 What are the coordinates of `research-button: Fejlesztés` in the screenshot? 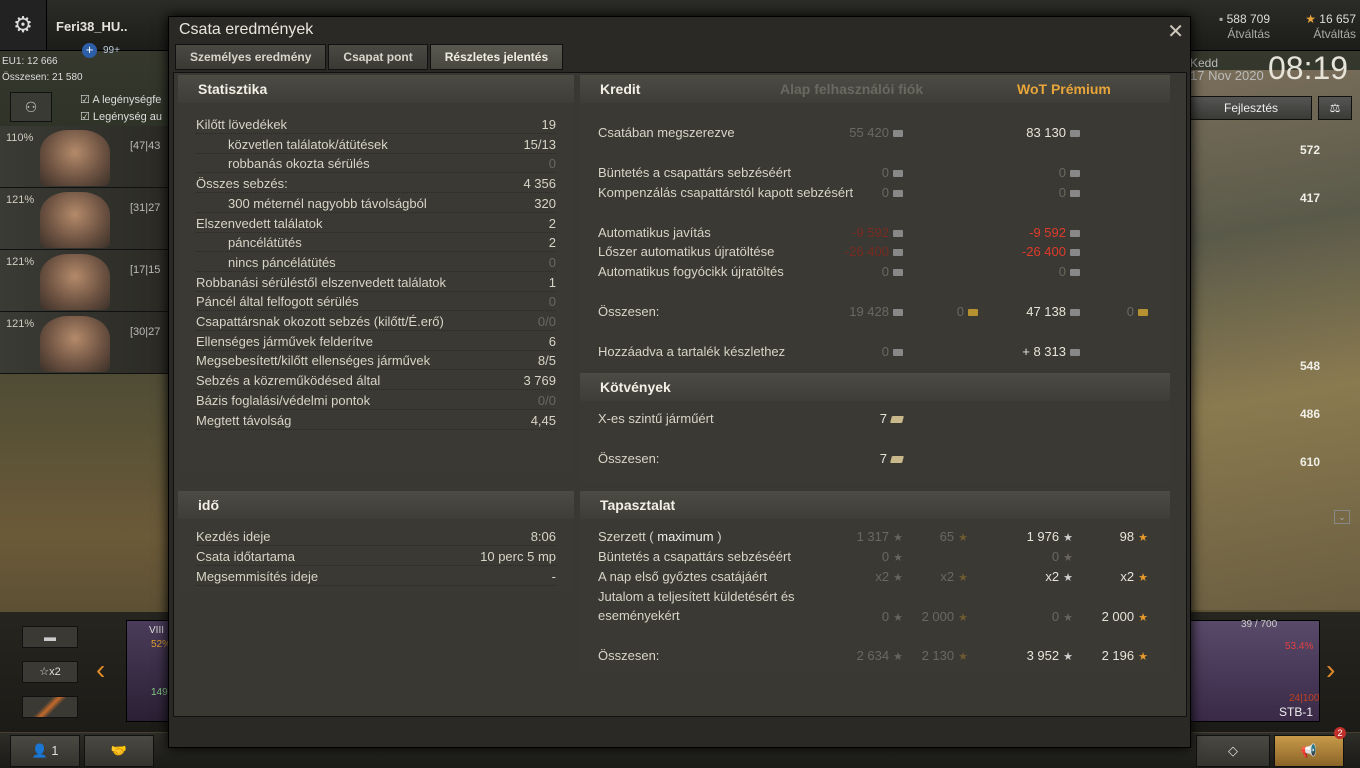 It's located at (1251, 108).